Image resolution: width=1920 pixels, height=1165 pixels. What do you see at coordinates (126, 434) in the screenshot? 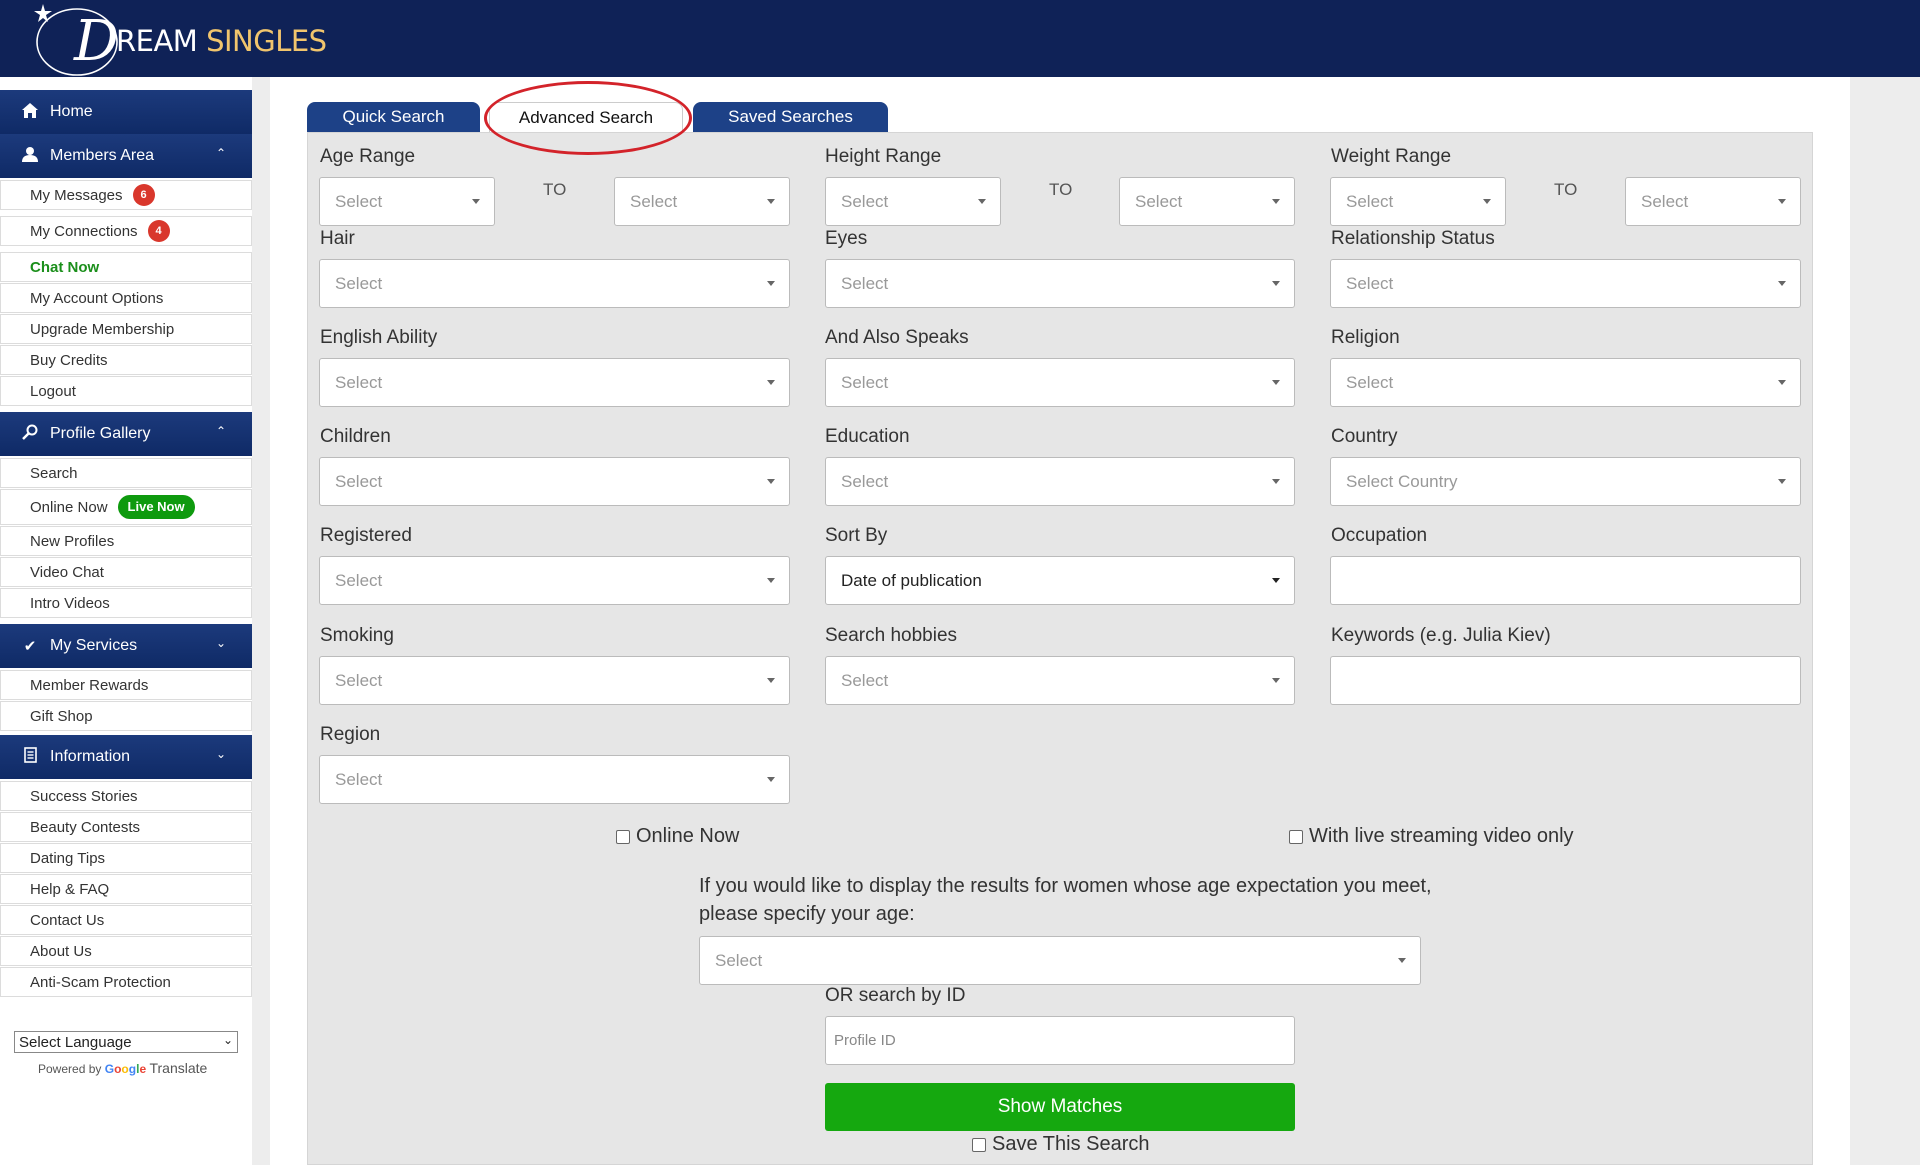
I see `sidebar-profile-gallery: Profile Gallery ⌃` at bounding box center [126, 434].